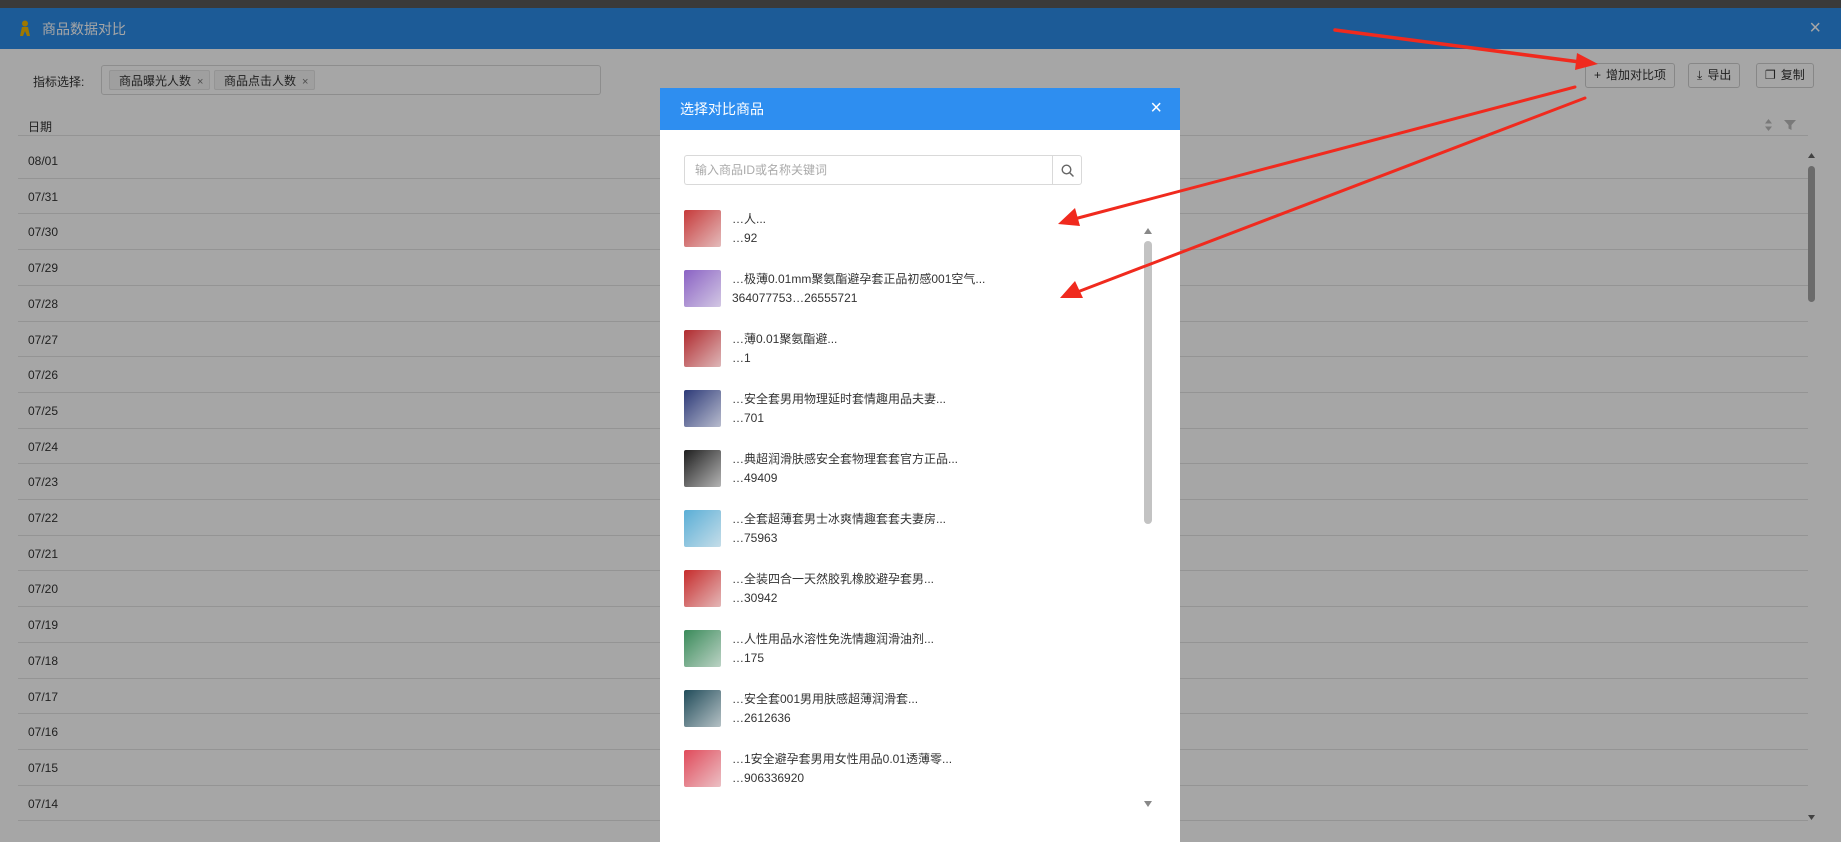 Image resolution: width=1841 pixels, height=842 pixels. Describe the element at coordinates (795, 298) in the screenshot. I see `product-id: 364077753…26555721` at that location.